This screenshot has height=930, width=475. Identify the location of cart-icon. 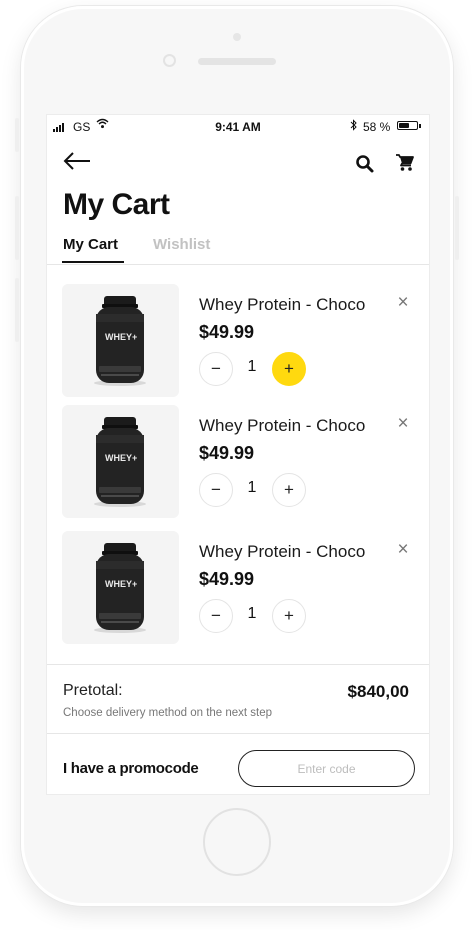
(405, 163).